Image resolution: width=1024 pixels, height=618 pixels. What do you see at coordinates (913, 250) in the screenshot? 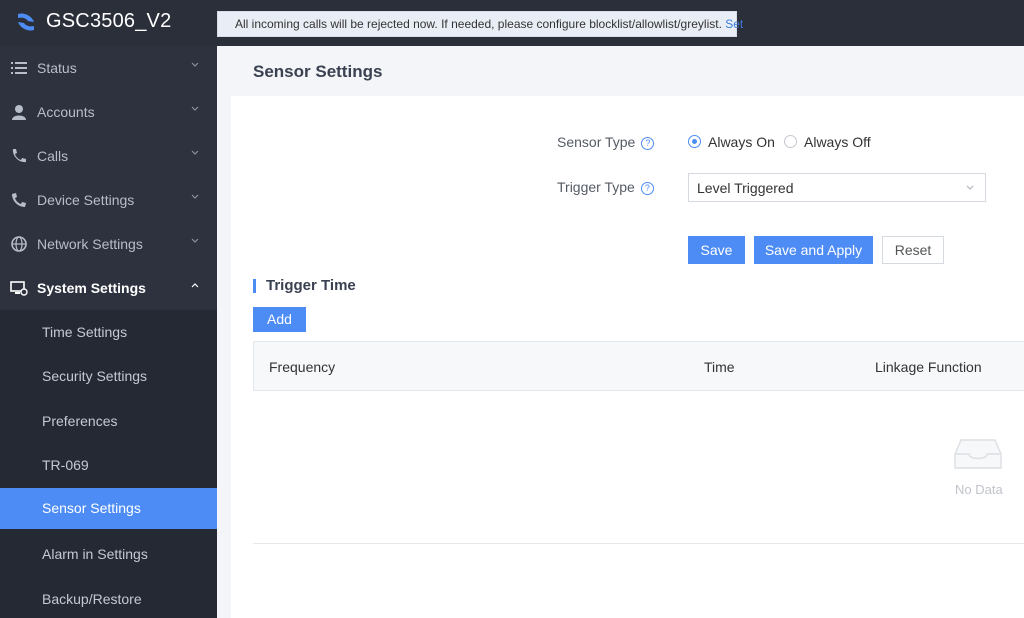
I see `reset-button: Reset` at bounding box center [913, 250].